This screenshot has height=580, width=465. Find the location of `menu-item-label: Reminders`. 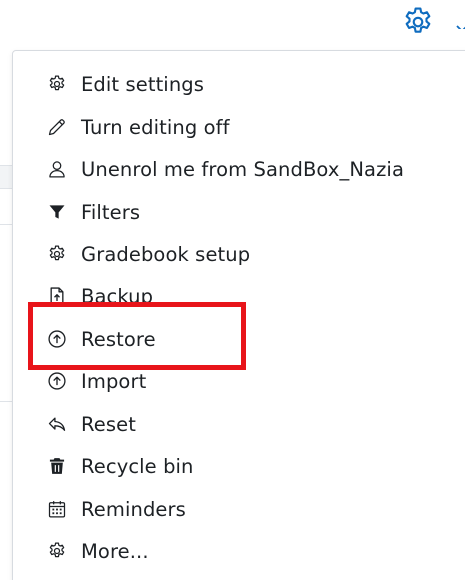

menu-item-label: Reminders is located at coordinates (133, 509).